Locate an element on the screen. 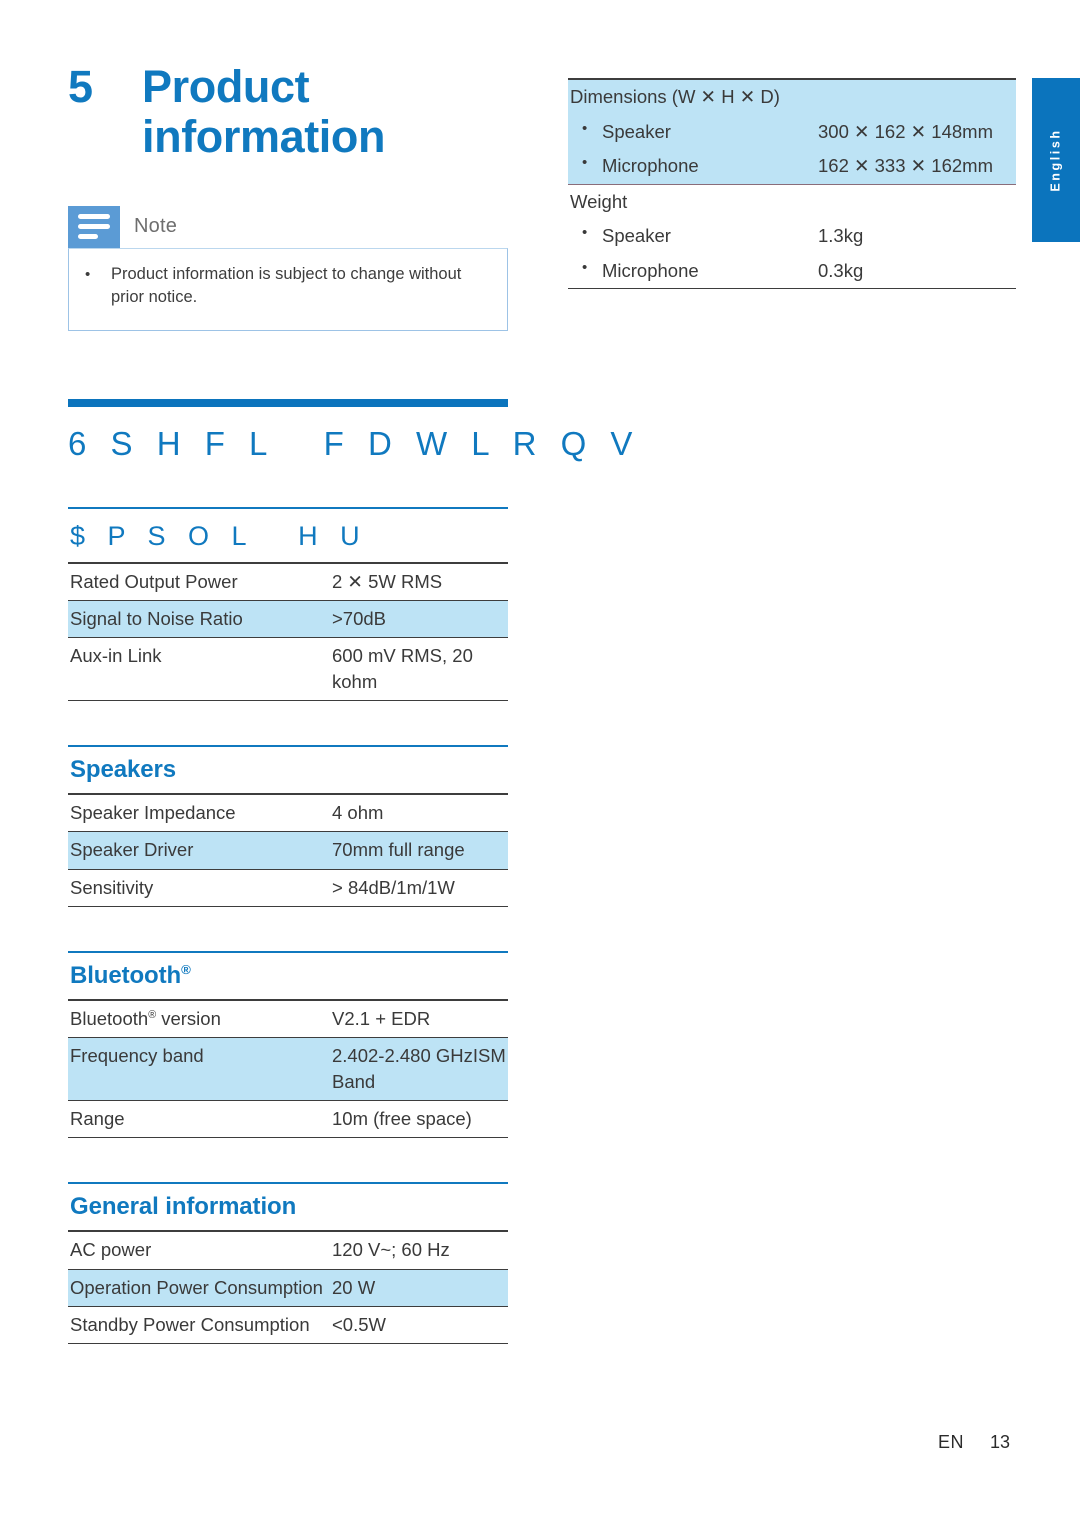 This screenshot has height=1527, width=1080. row-key: Sensitivity is located at coordinates (112, 887).